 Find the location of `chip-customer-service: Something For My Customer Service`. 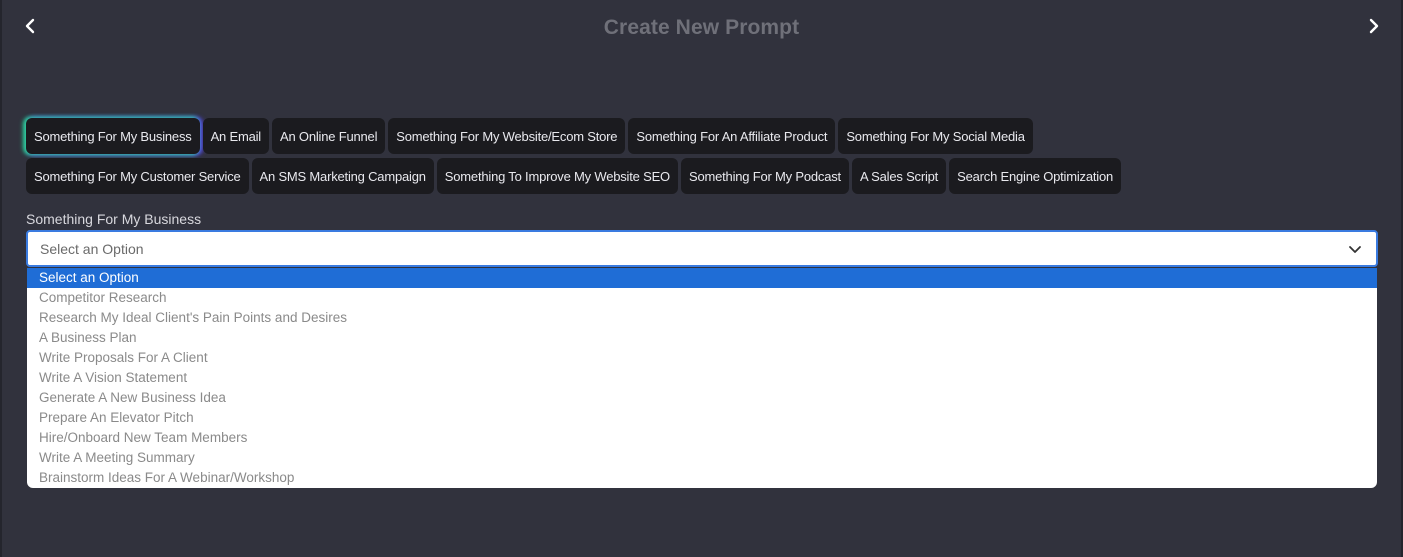

chip-customer-service: Something For My Customer Service is located at coordinates (137, 176).